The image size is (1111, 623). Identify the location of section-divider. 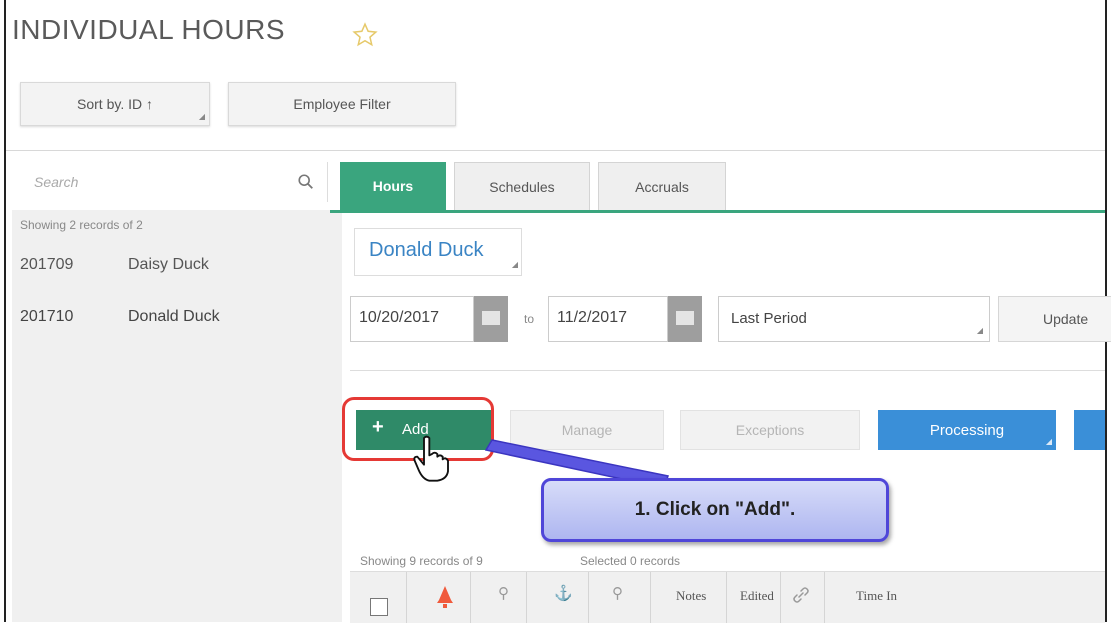
(727, 370).